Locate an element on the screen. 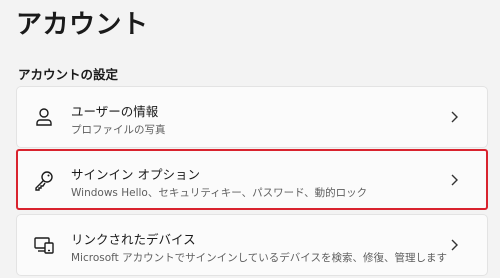 Image resolution: width=500 pixels, height=278 pixels. settings-item-label: サインイン オプション is located at coordinates (135, 174).